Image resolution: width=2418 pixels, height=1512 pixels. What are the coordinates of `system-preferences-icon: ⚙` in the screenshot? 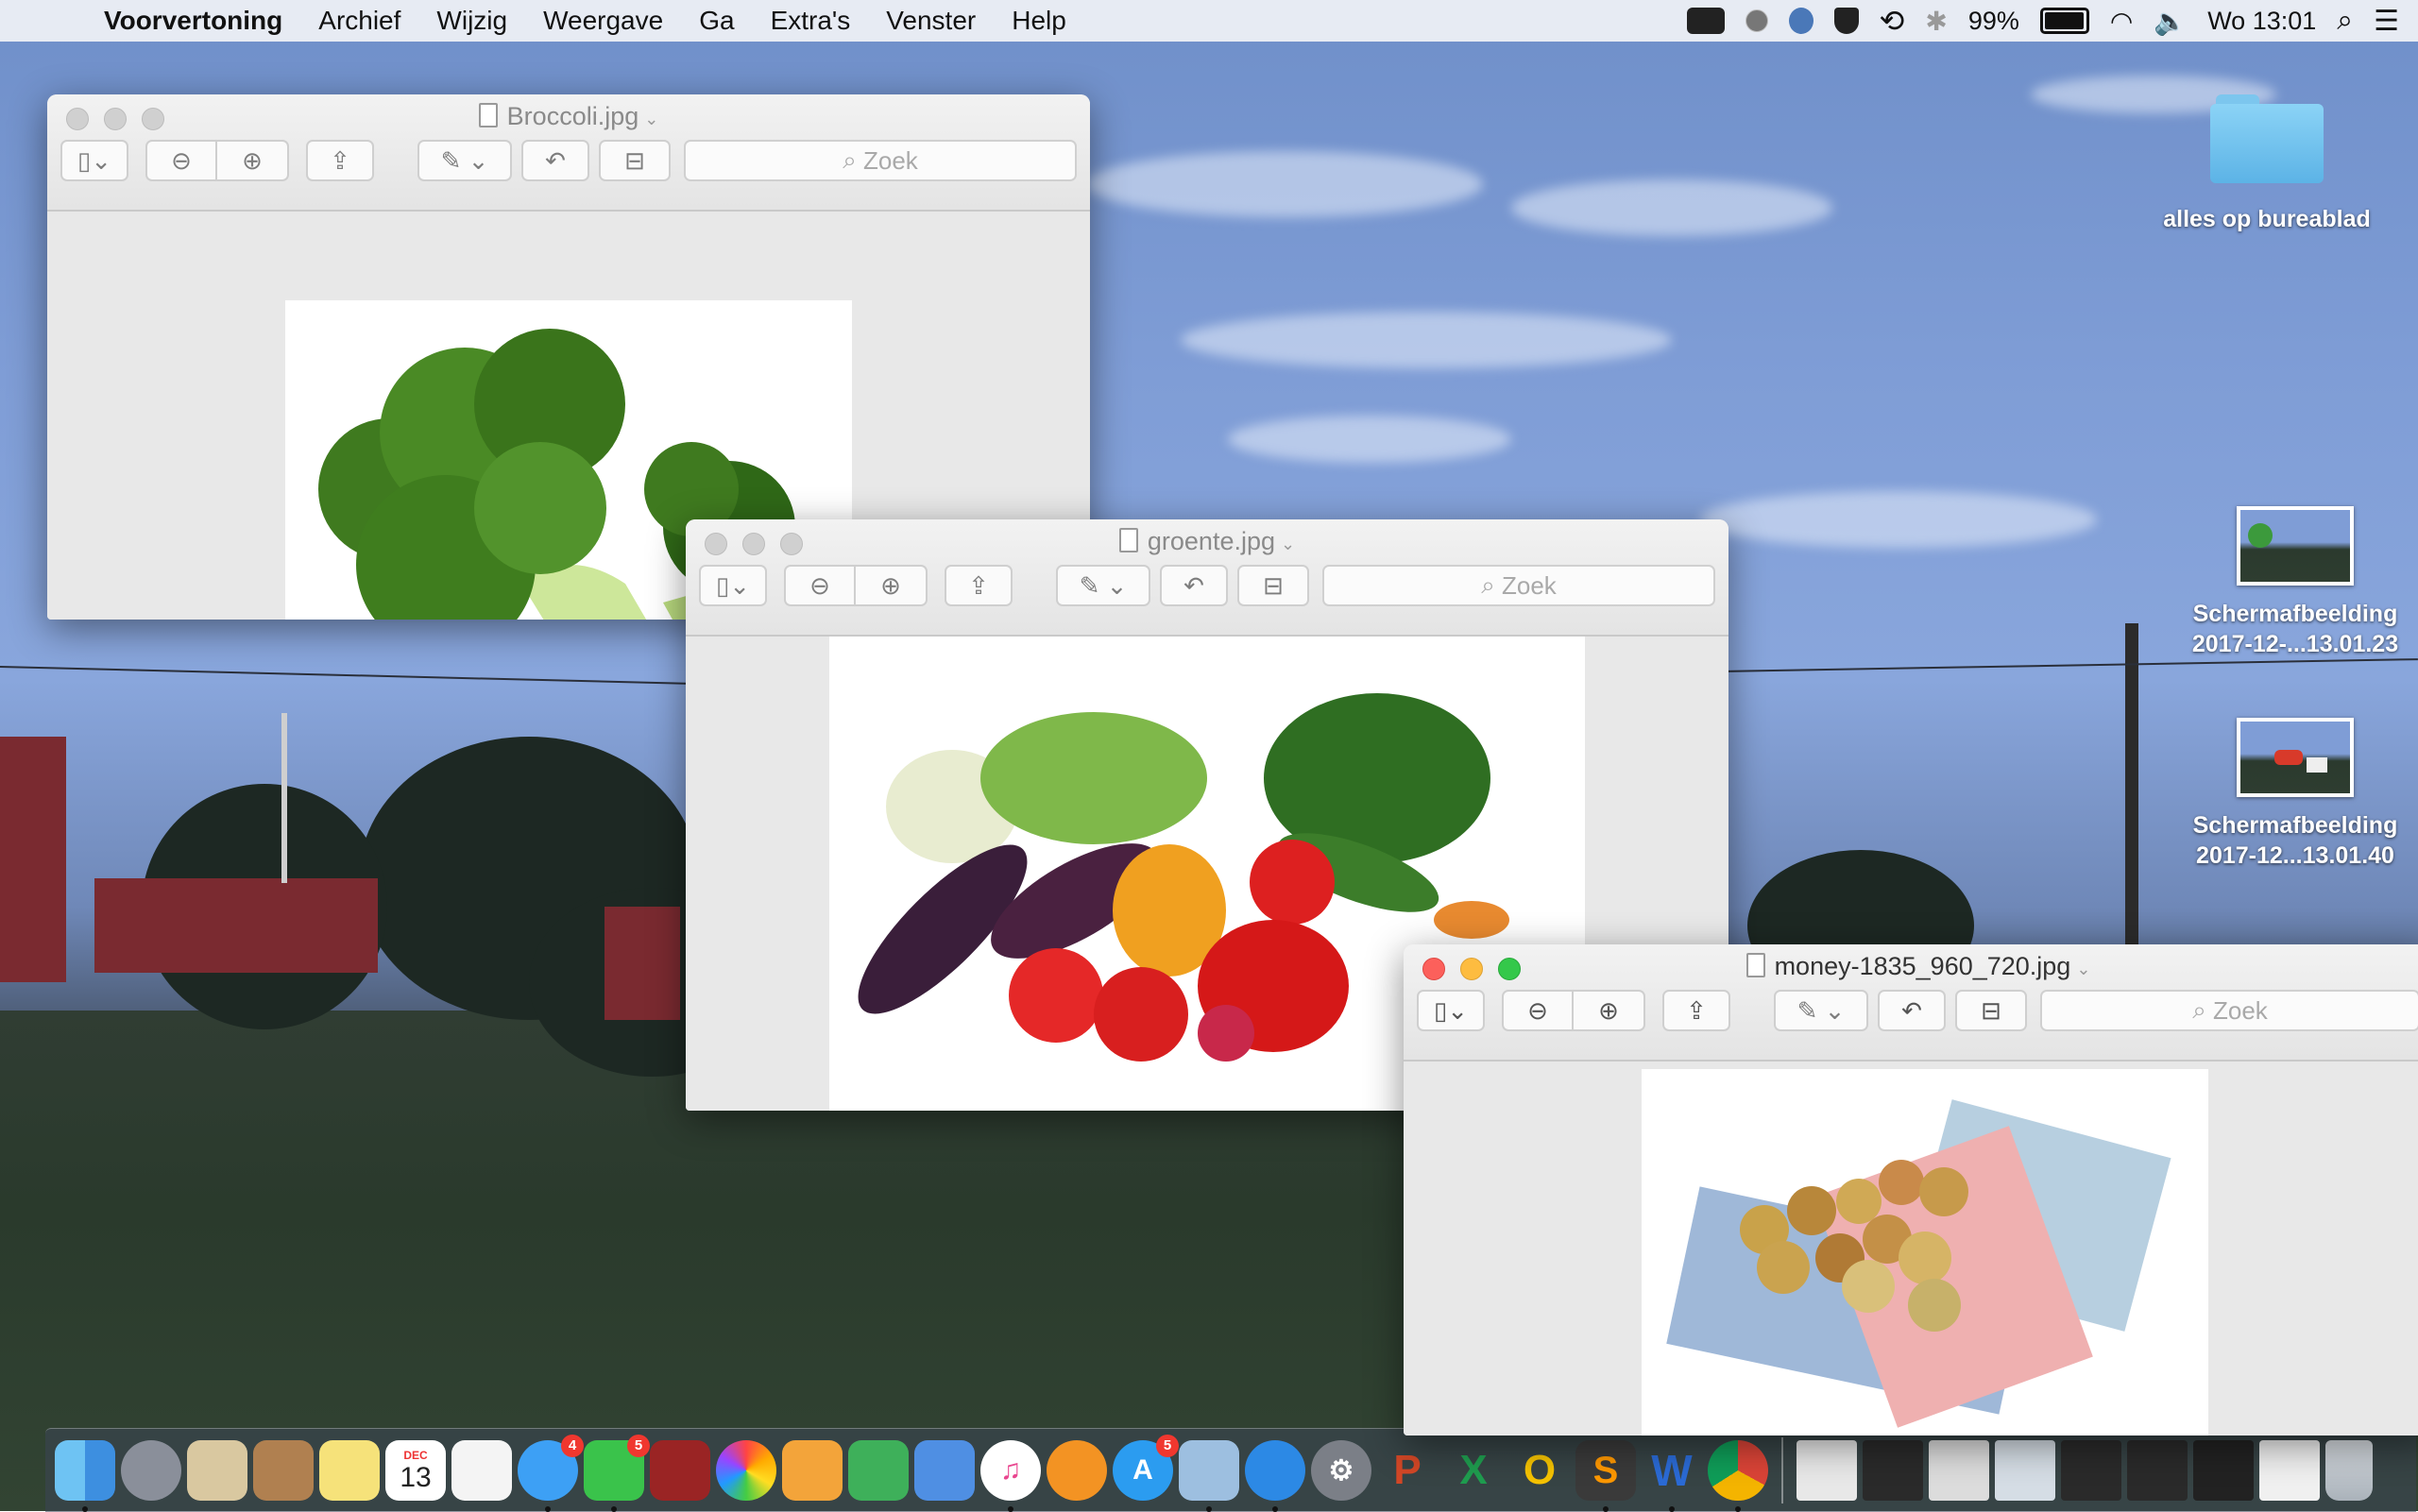 It's located at (1341, 1470).